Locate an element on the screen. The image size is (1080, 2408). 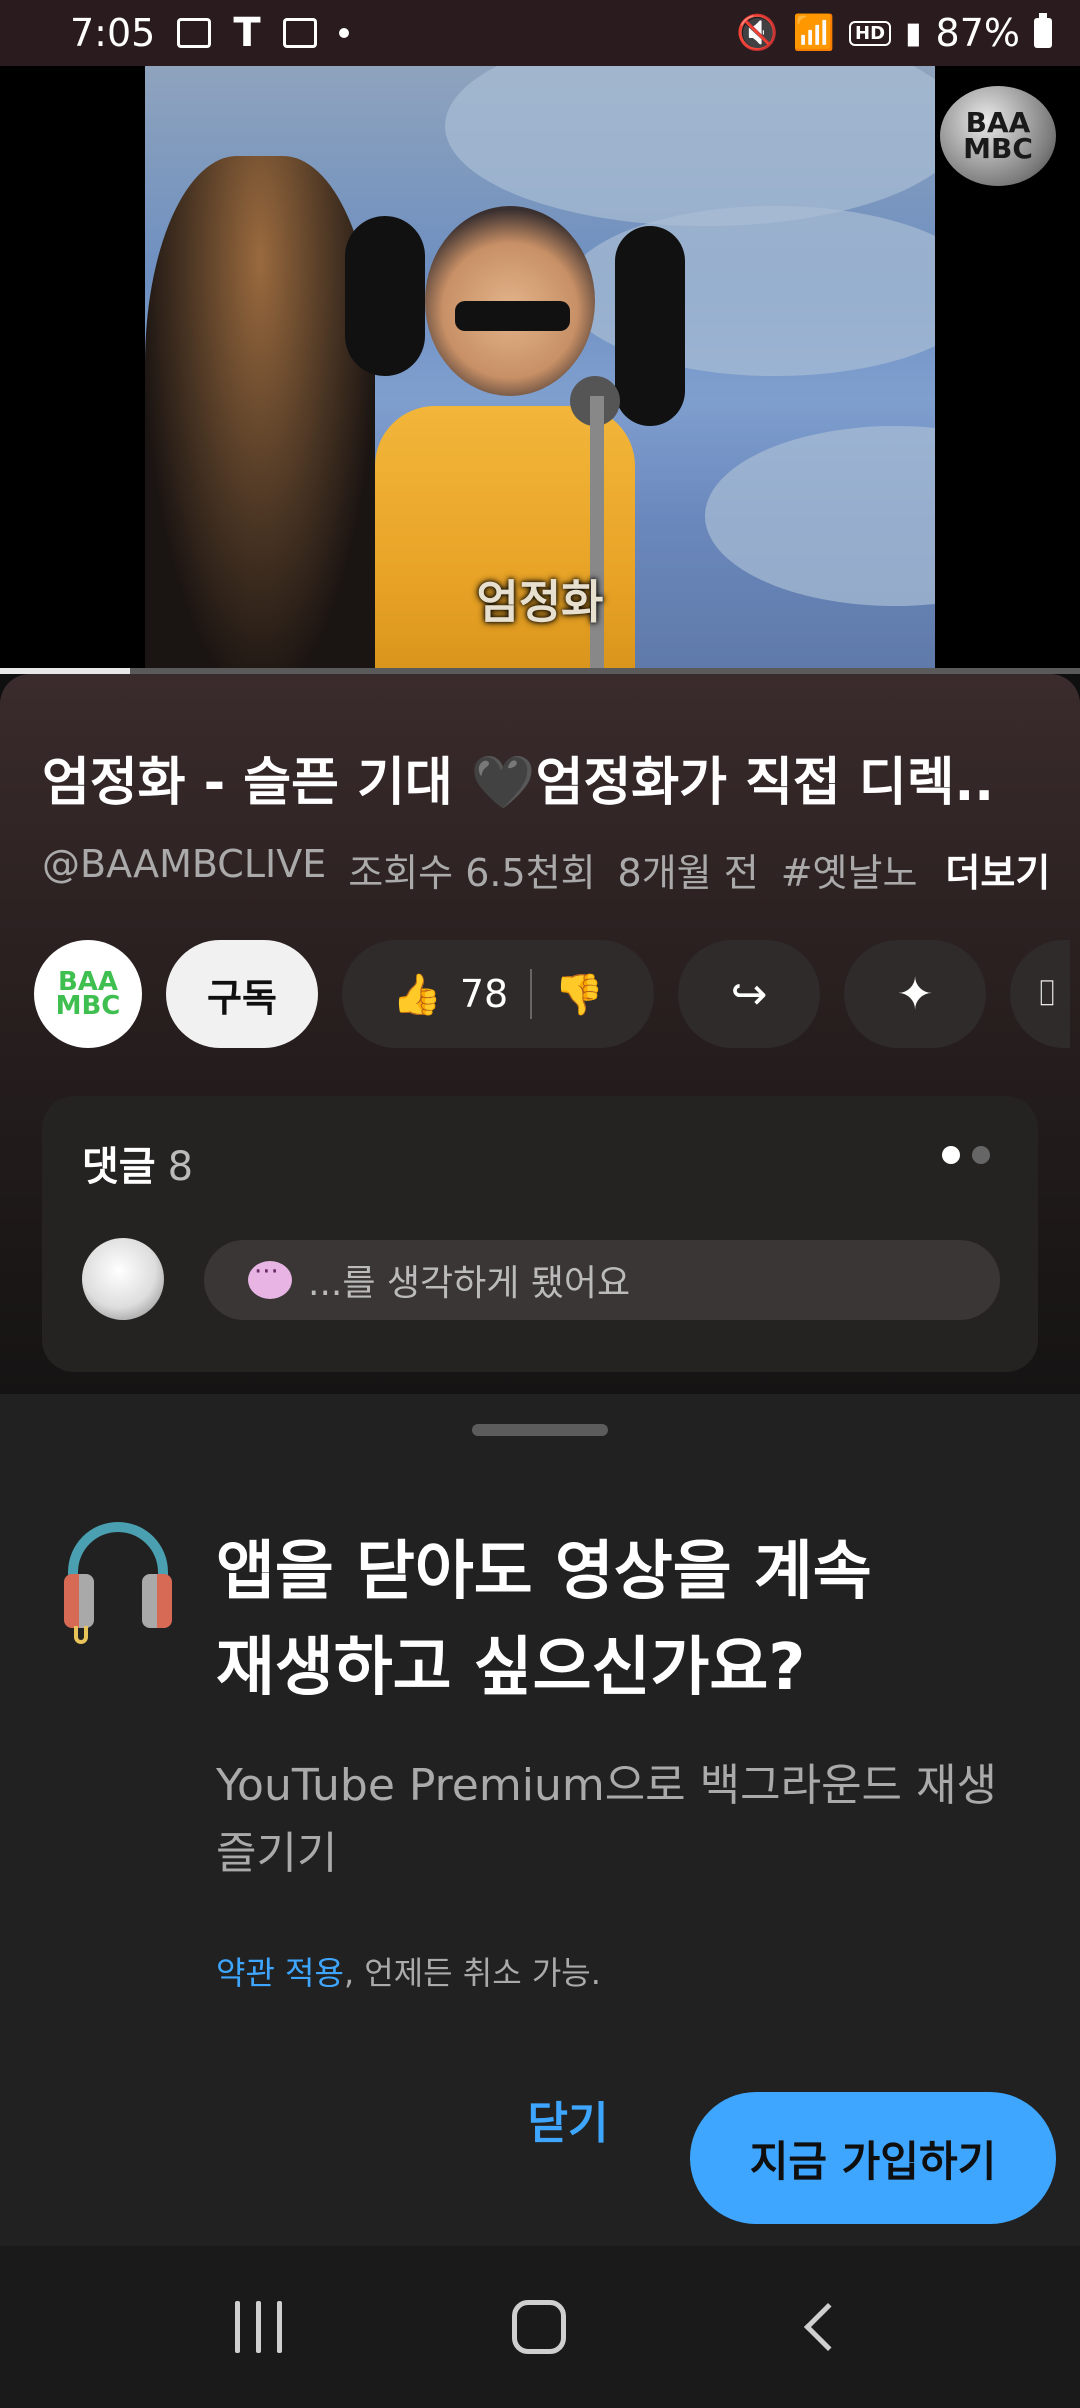
comment-preview-text: ...를 생각하게 됐어요 is located at coordinates (469, 1283).